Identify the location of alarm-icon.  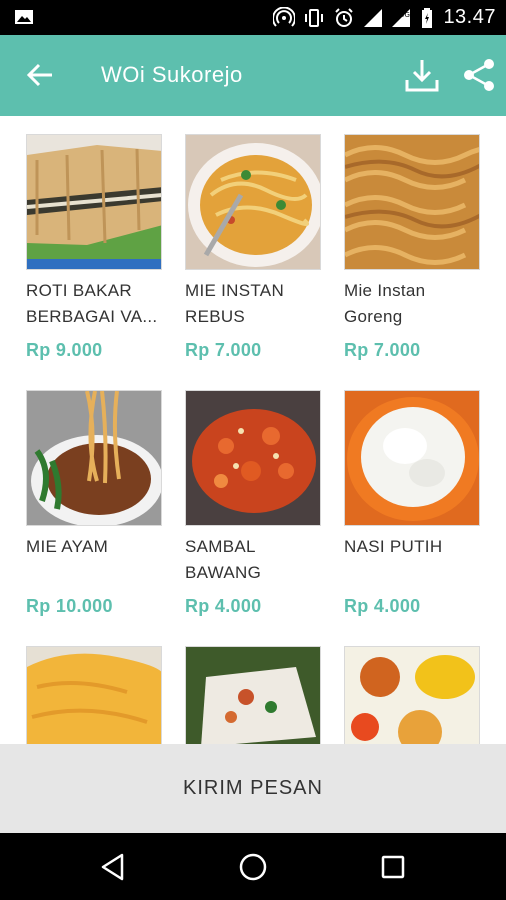
(344, 17).